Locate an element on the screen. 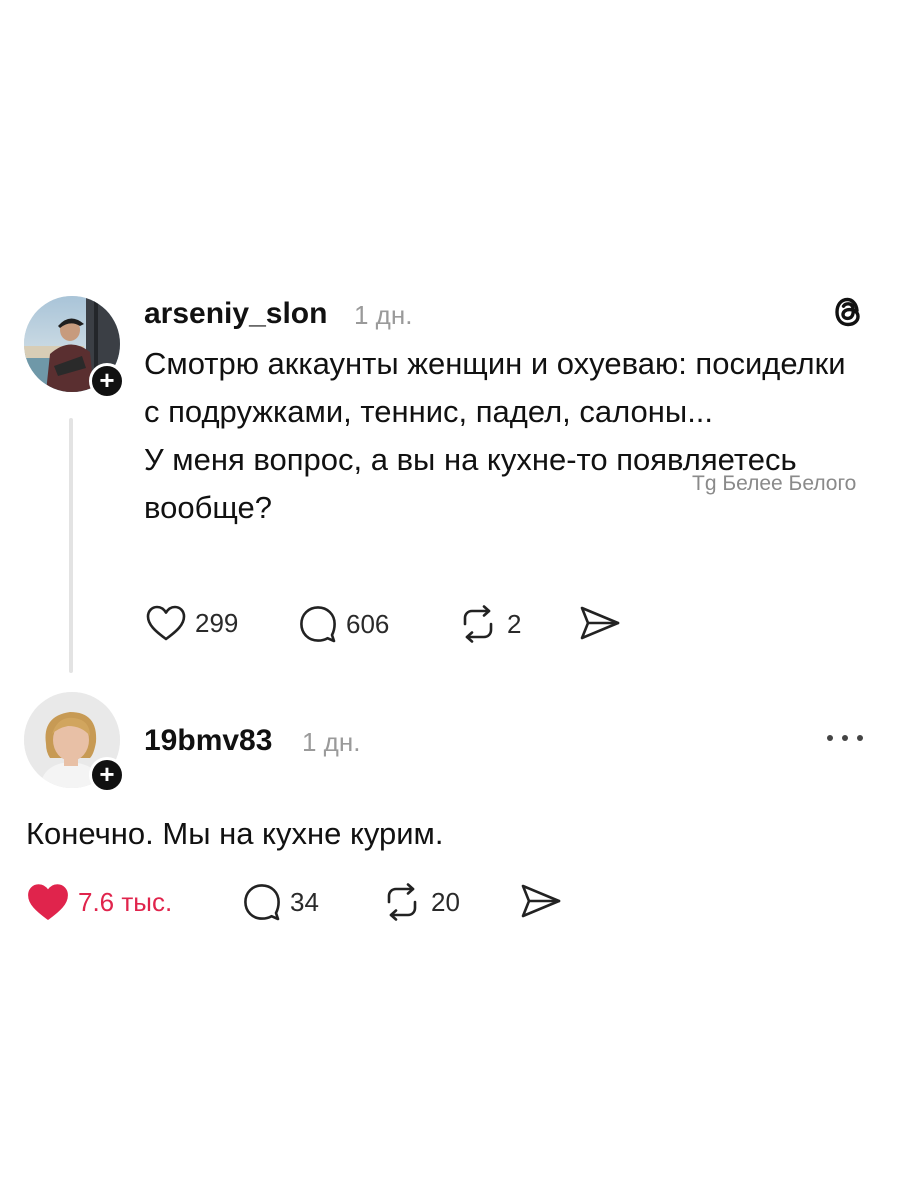  like-button: 299 is located at coordinates (191, 623).